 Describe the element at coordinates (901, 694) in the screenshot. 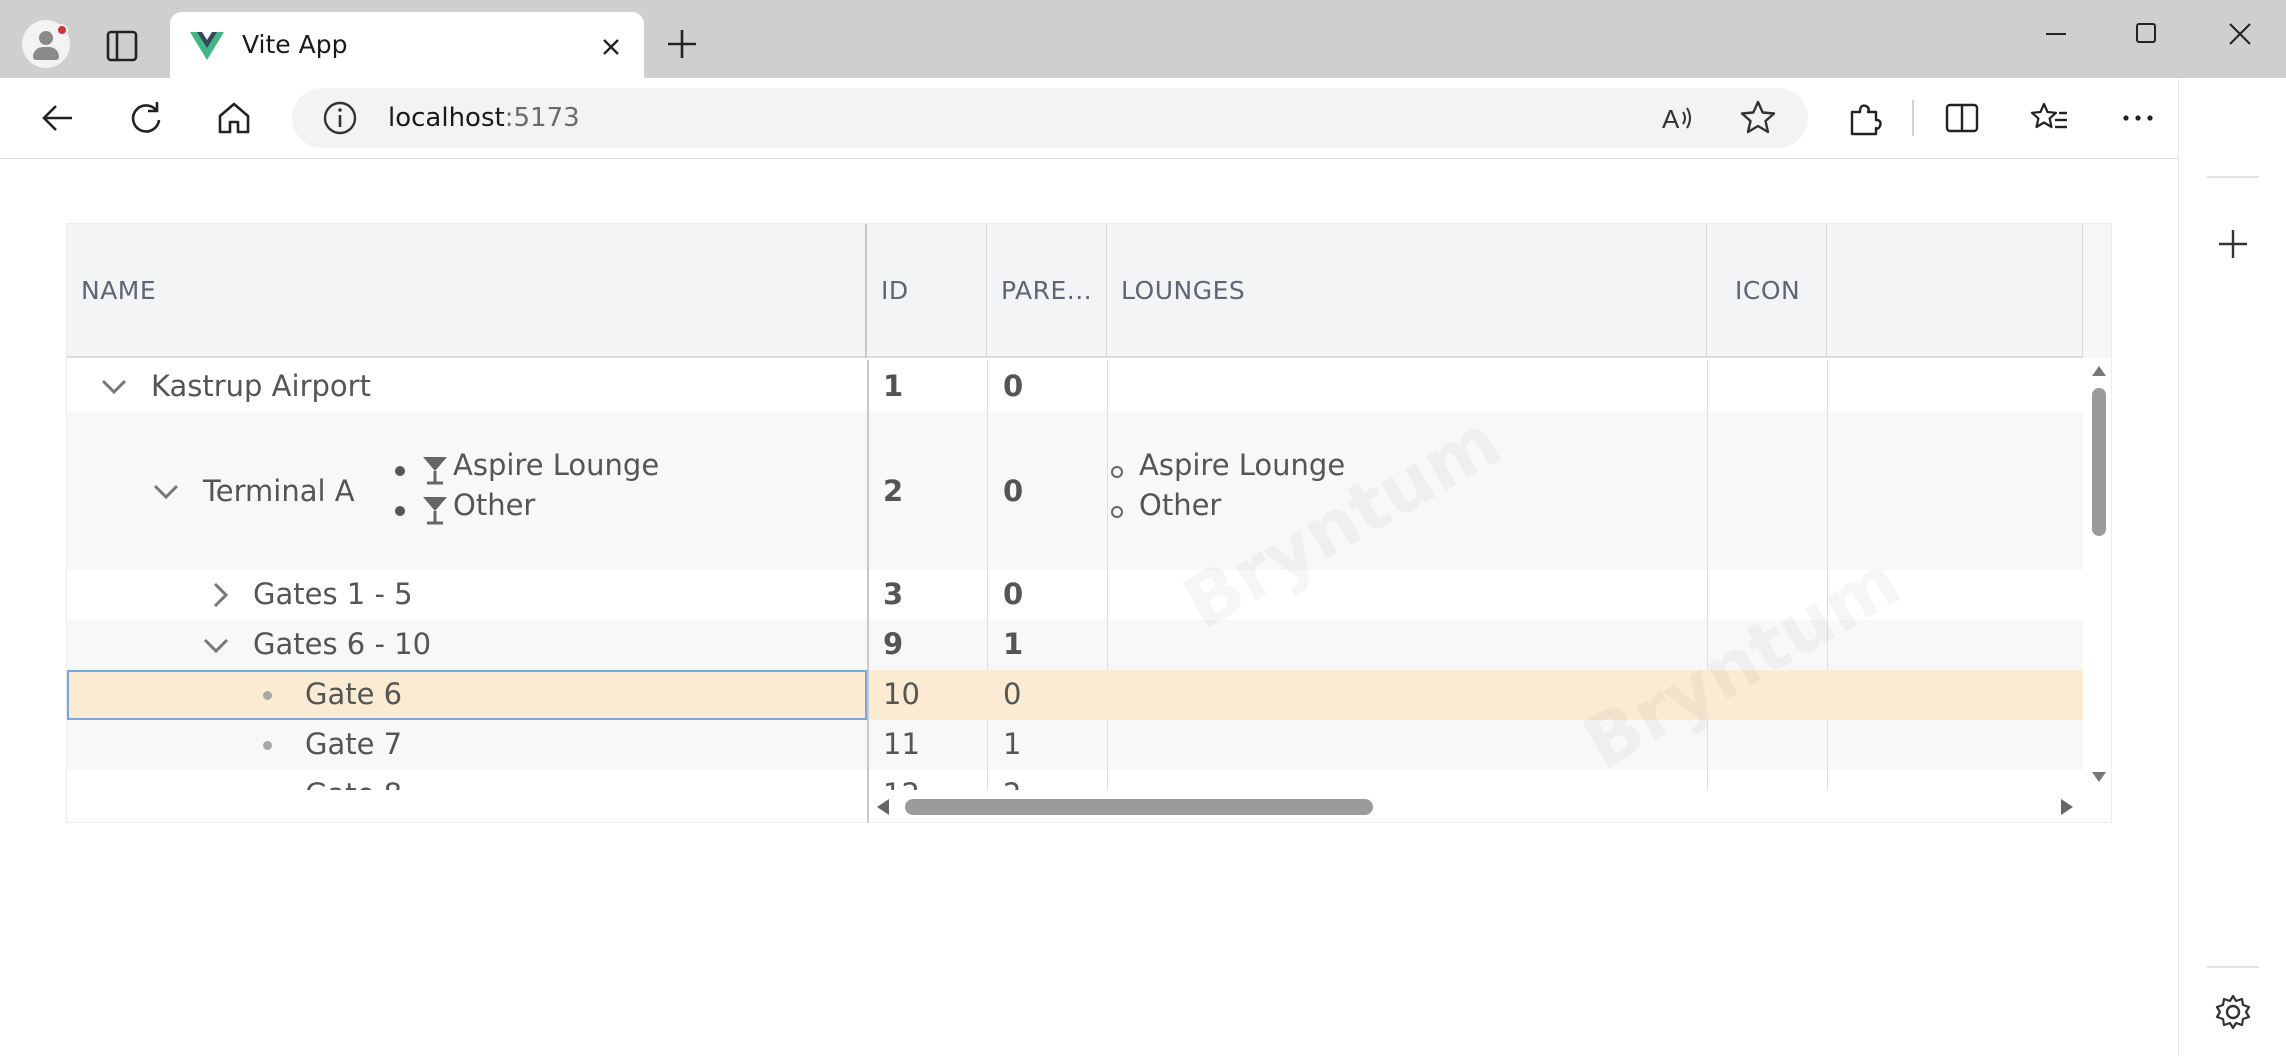

I see `row-id: 10` at that location.